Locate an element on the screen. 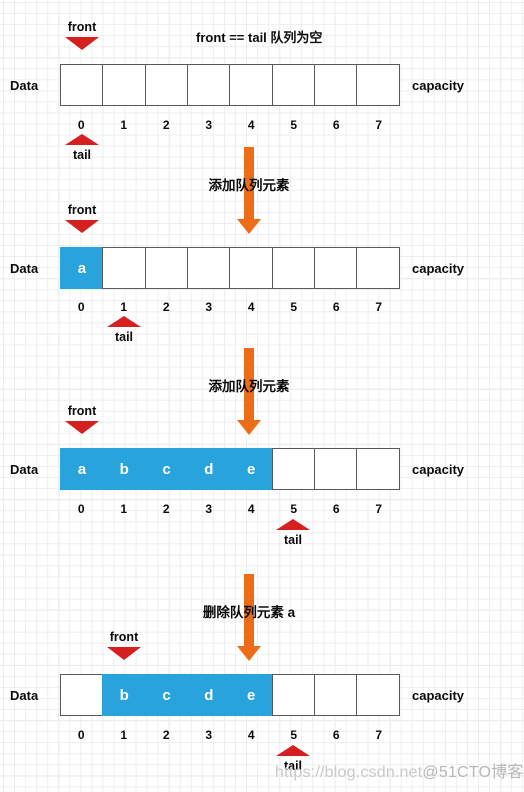  capacity-label-row1: capacity is located at coordinates (438, 85).